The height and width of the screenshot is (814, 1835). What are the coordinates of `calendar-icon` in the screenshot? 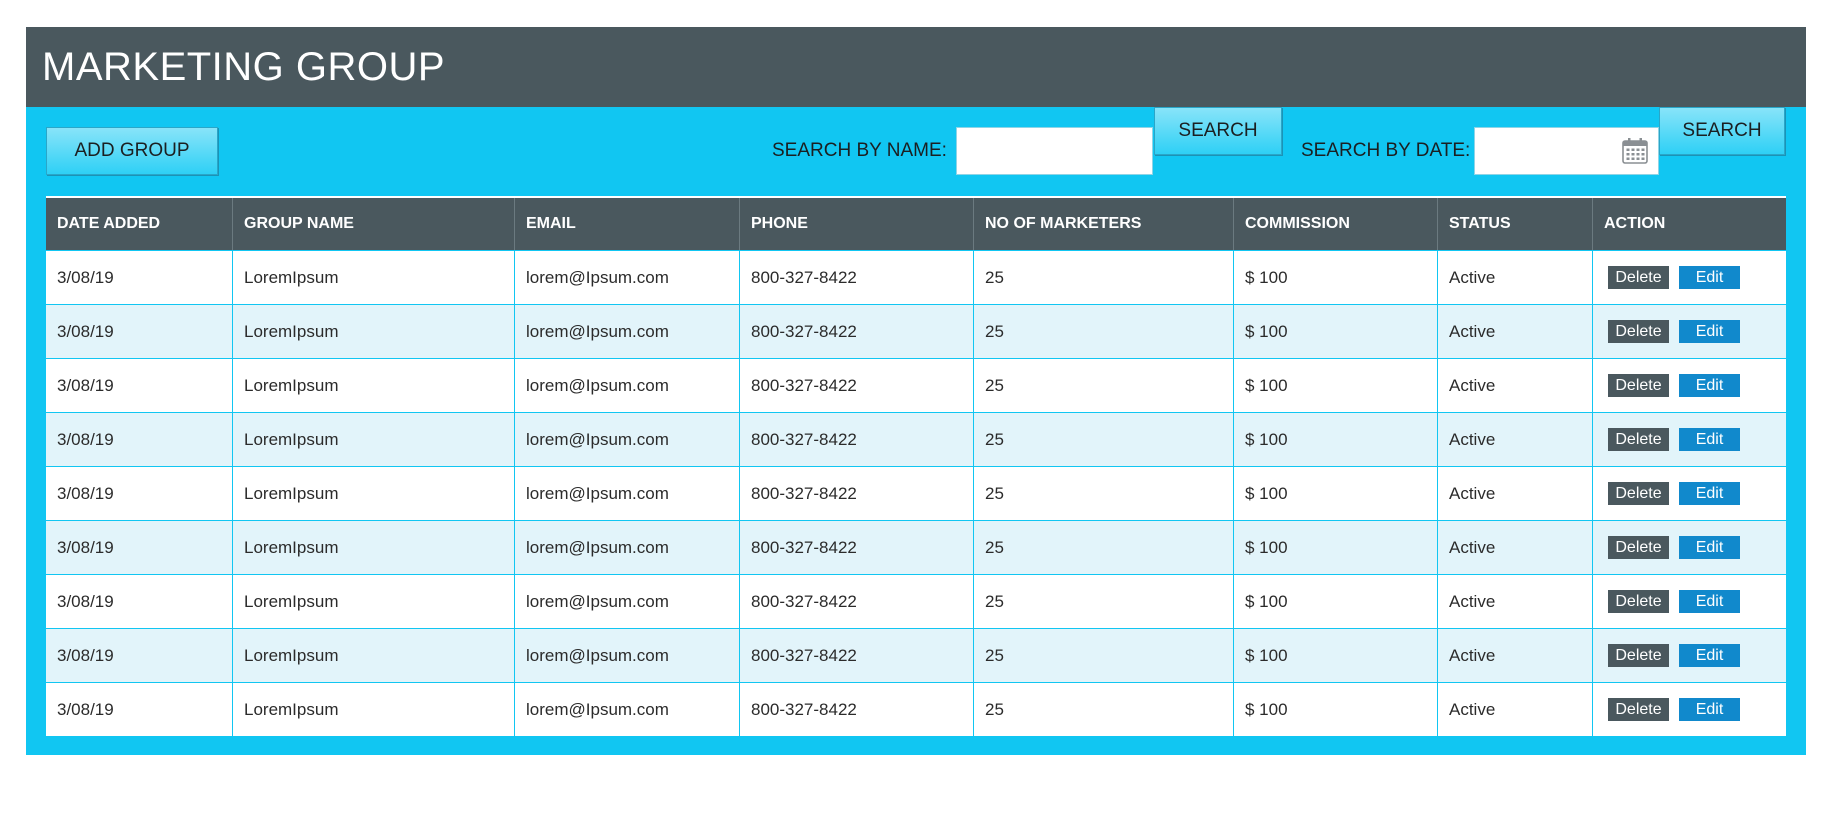 It's located at (1635, 151).